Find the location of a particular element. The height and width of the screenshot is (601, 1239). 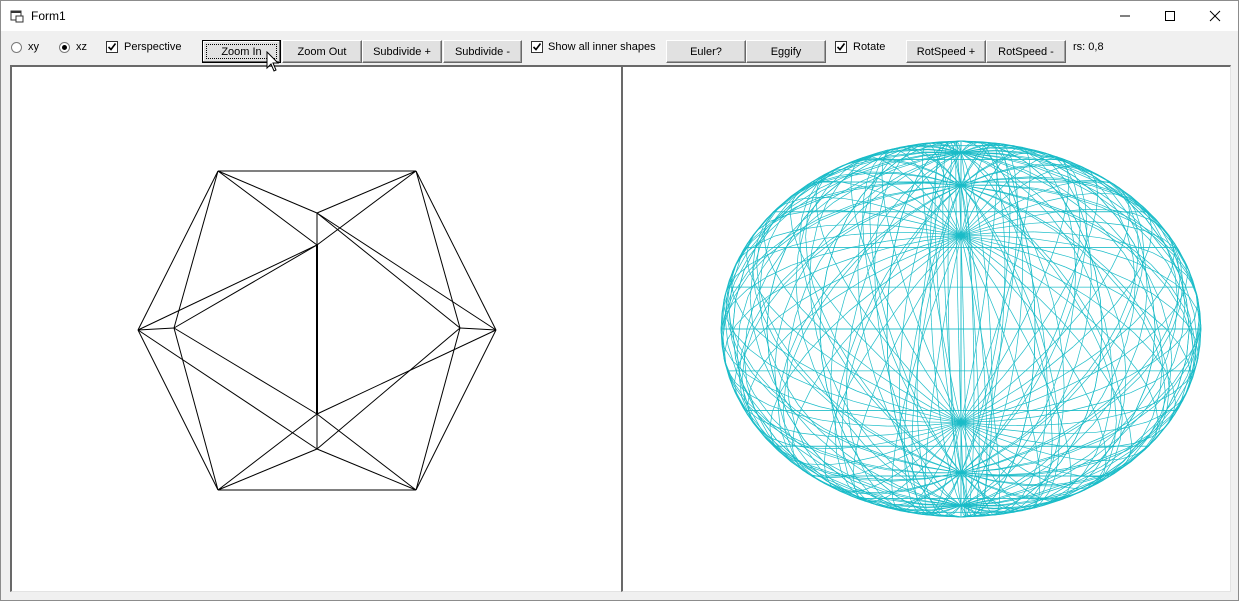

maximize-button is located at coordinates (1170, 16).